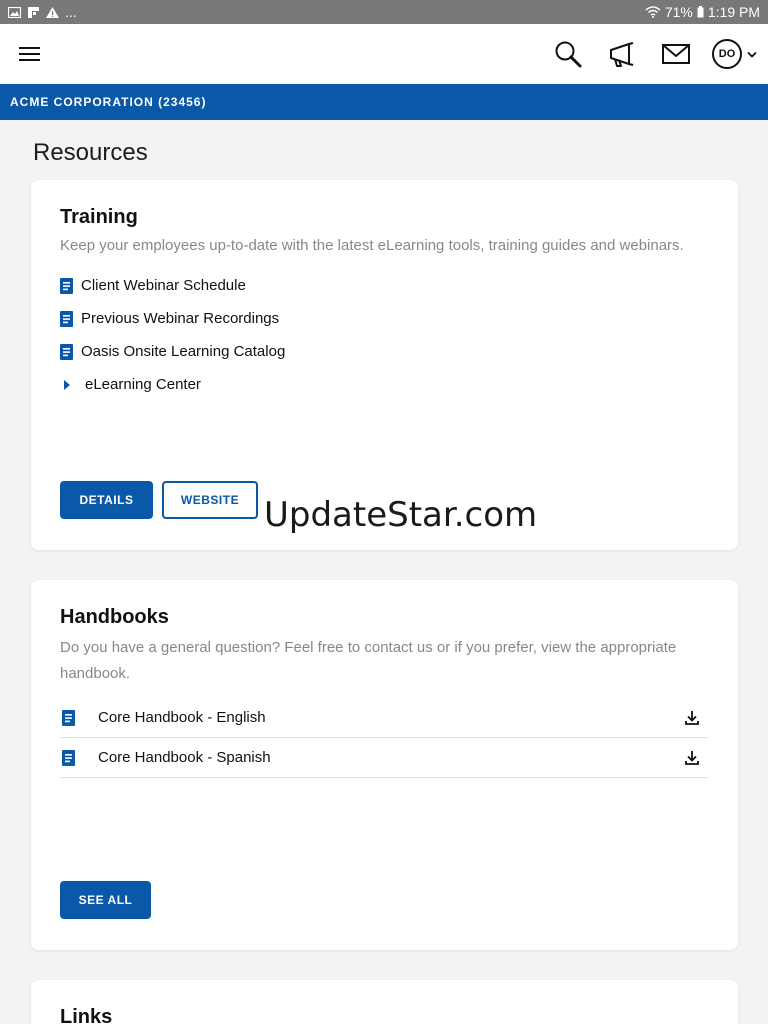  I want to click on status-bar-right: 71% 1:19 PM, so click(702, 12).